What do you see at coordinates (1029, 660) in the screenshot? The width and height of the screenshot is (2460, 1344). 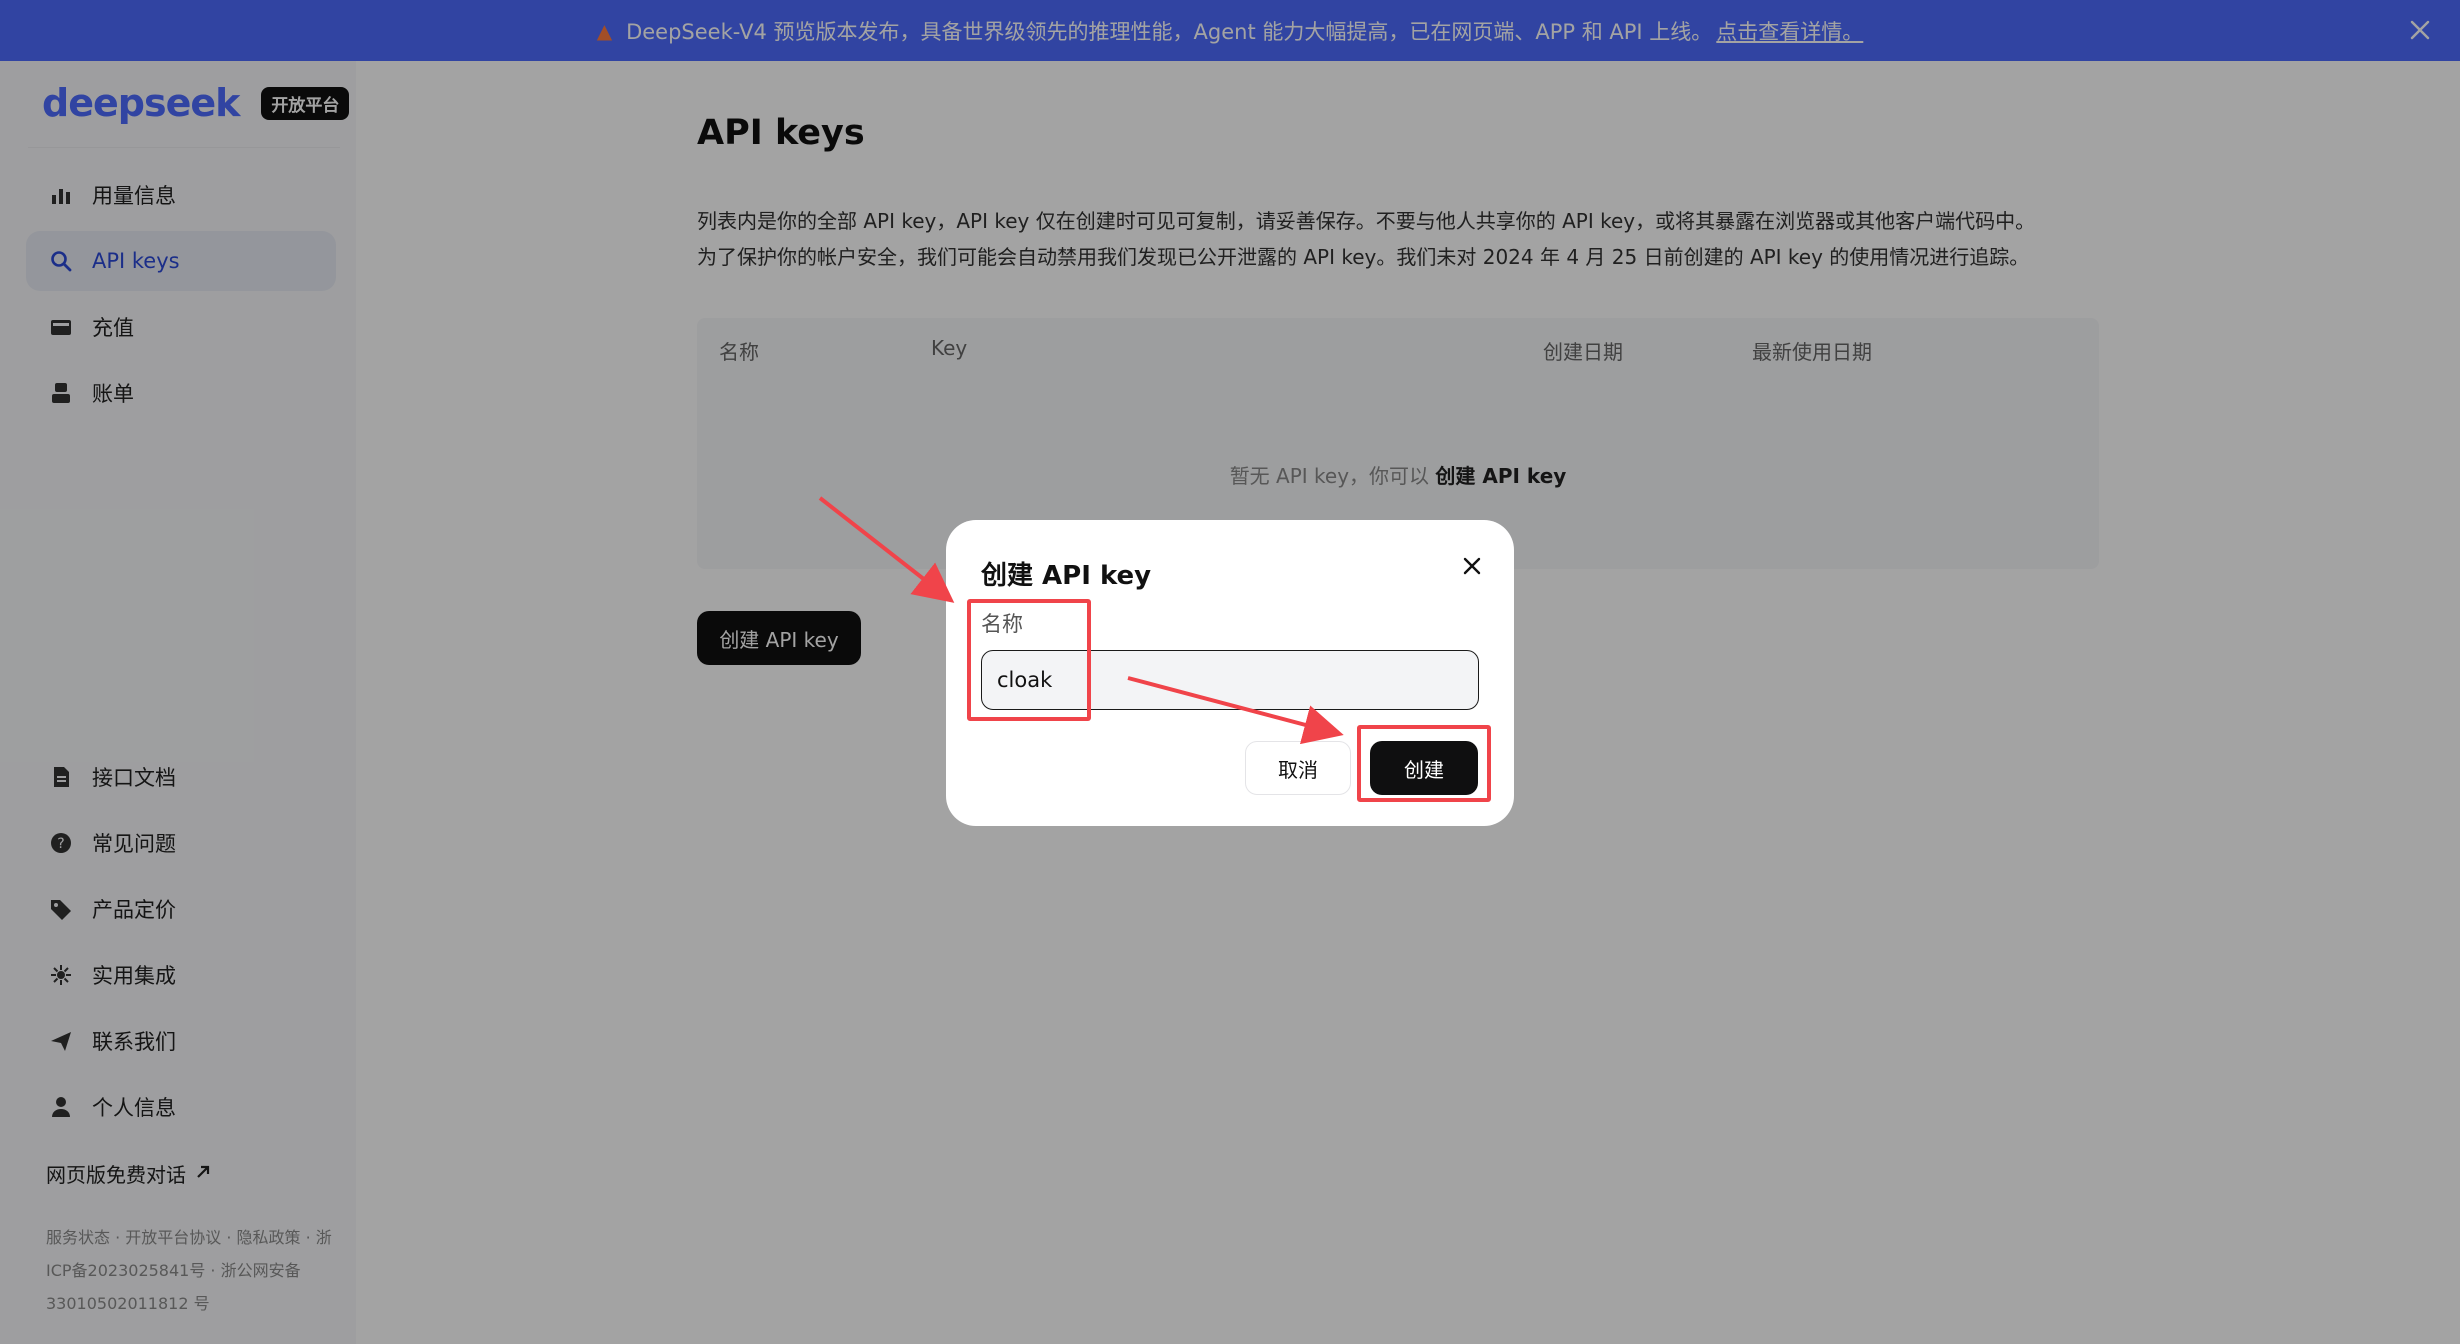 I see `highlight-box-name-field` at bounding box center [1029, 660].